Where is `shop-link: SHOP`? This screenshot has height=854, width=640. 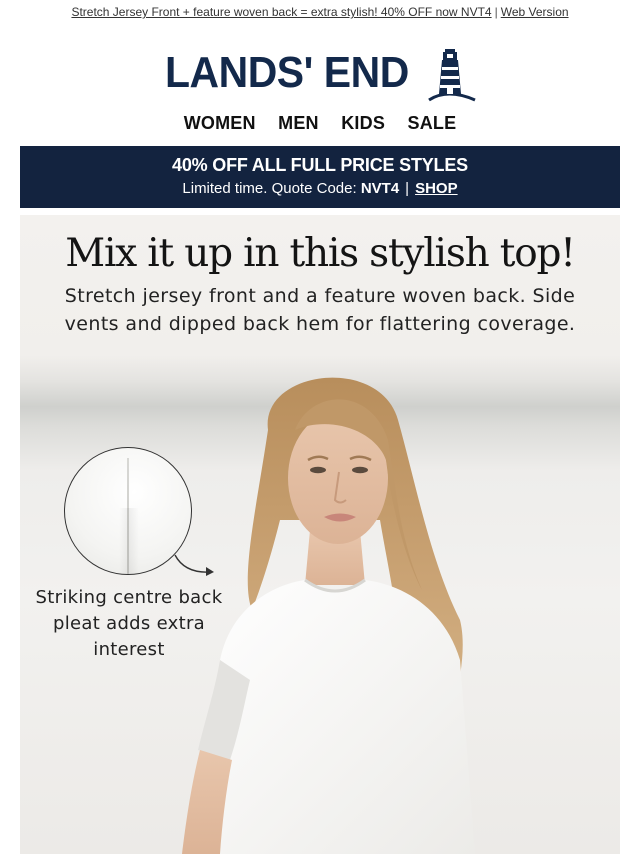
shop-link: SHOP is located at coordinates (436, 188).